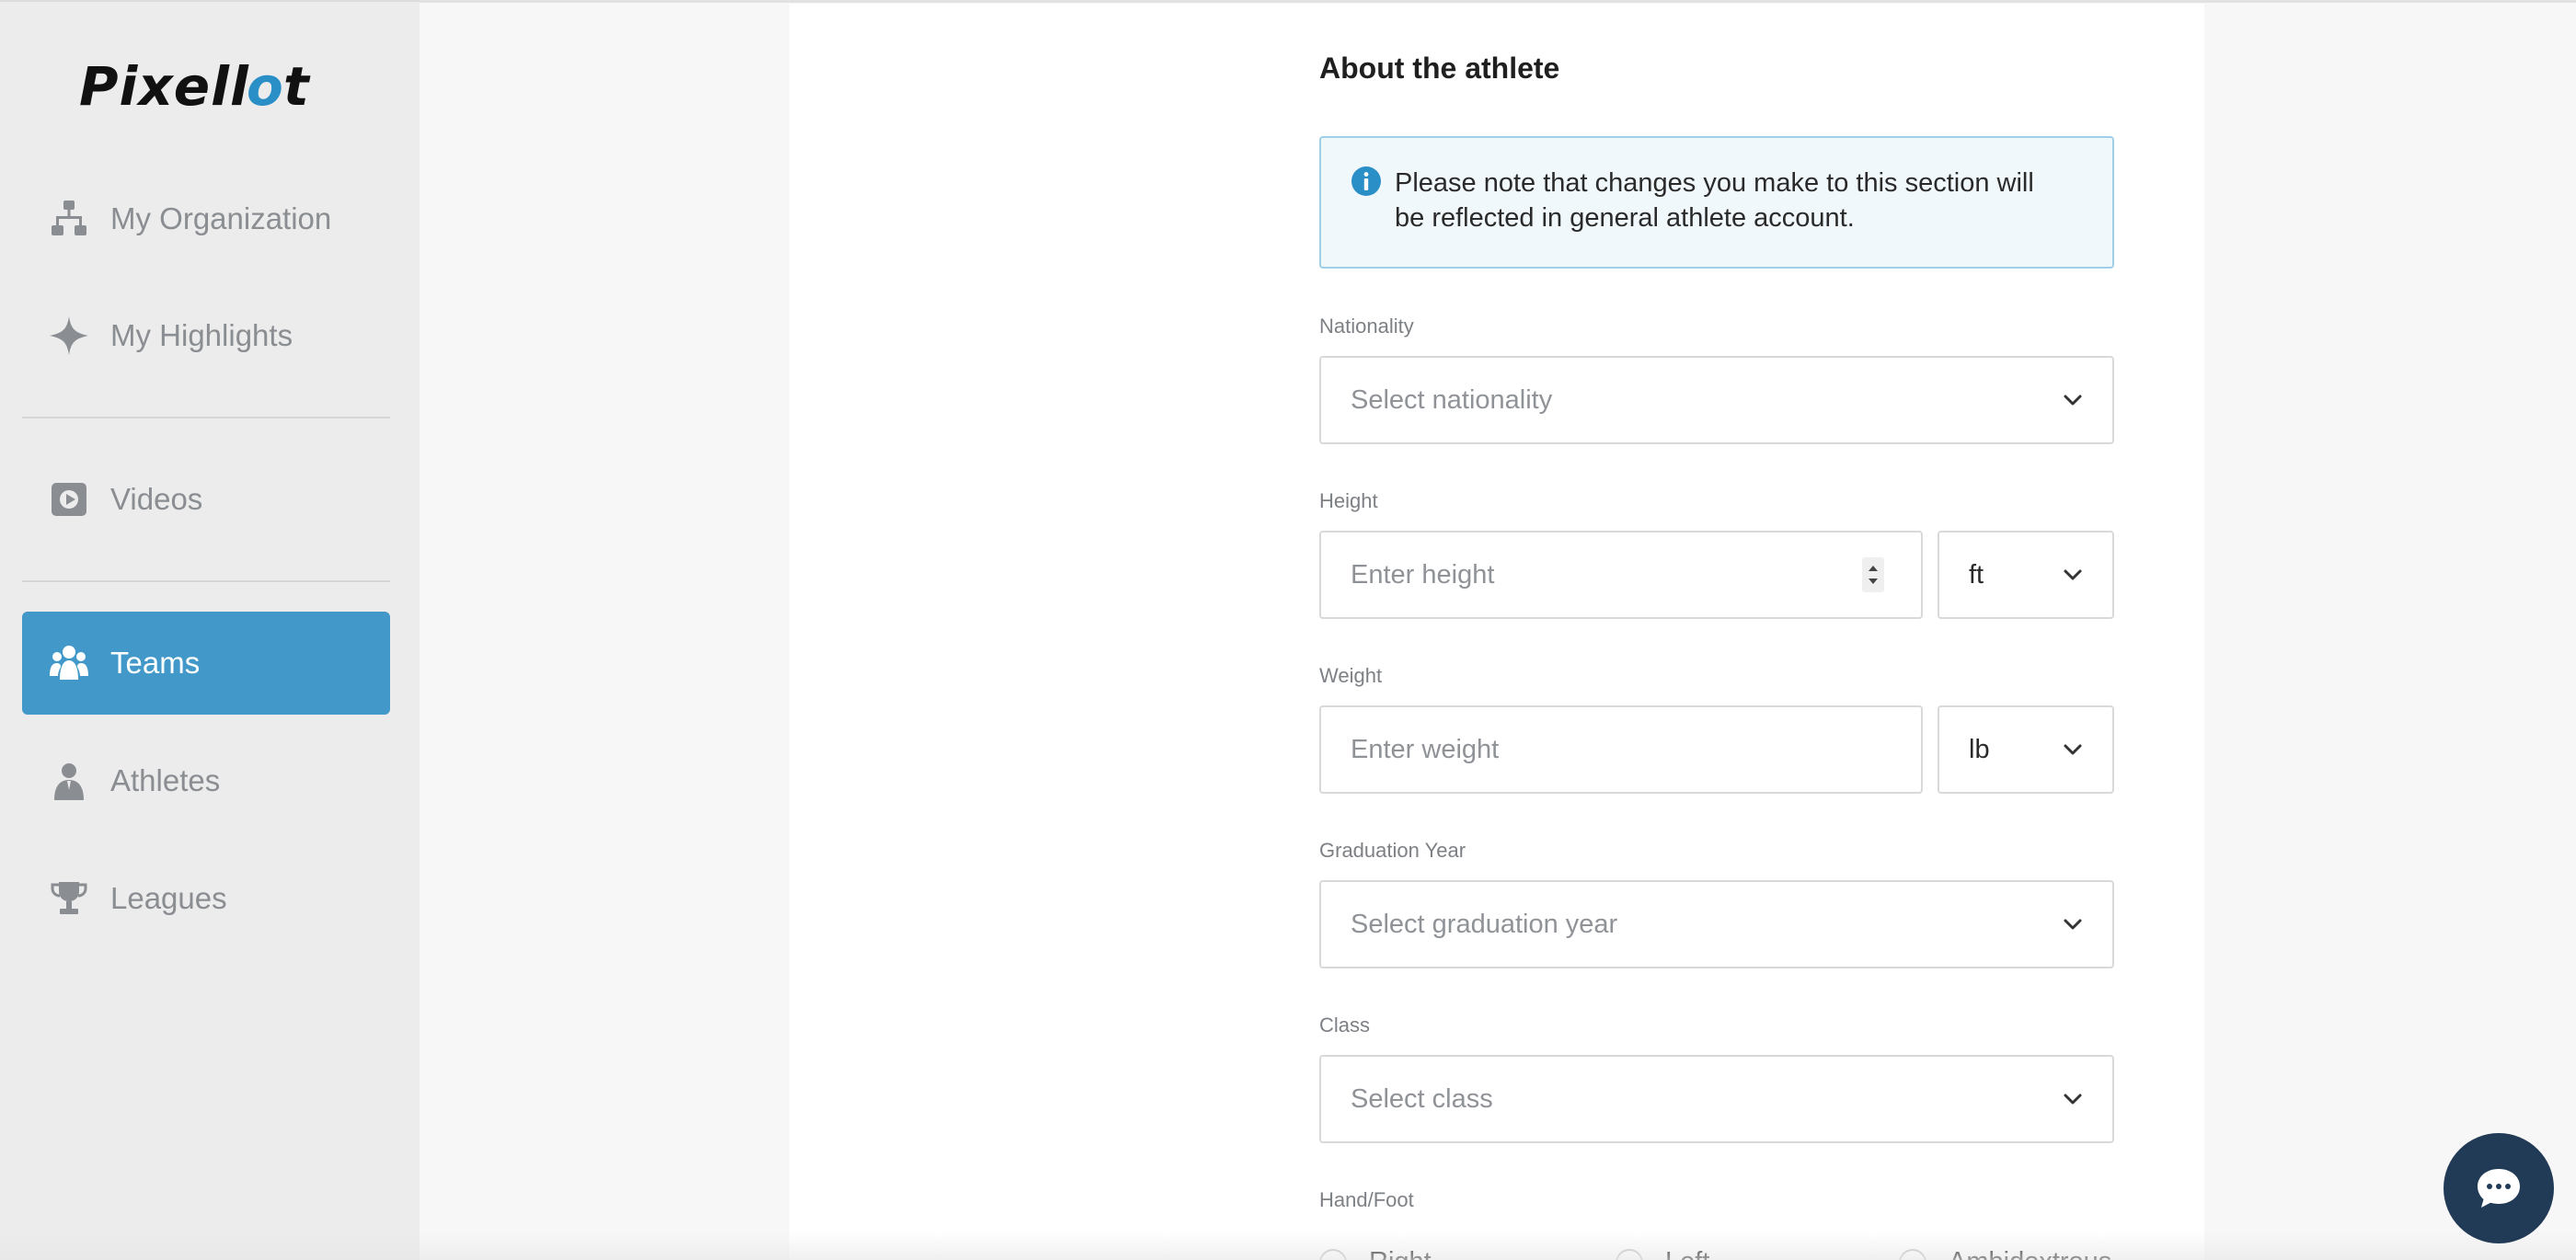 This screenshot has height=1260, width=2576. What do you see at coordinates (206, 499) in the screenshot?
I see `sidebar-item-videos: Videos` at bounding box center [206, 499].